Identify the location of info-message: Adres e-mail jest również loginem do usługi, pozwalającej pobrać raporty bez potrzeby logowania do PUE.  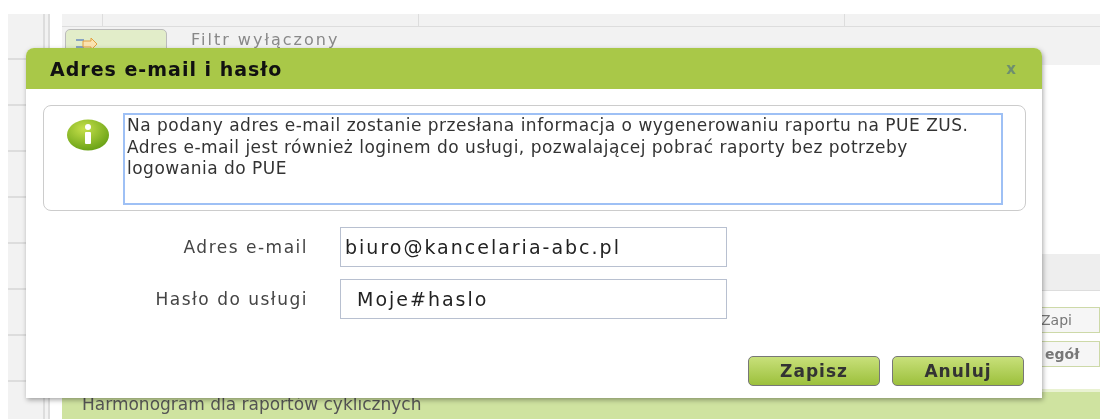
(518, 158).